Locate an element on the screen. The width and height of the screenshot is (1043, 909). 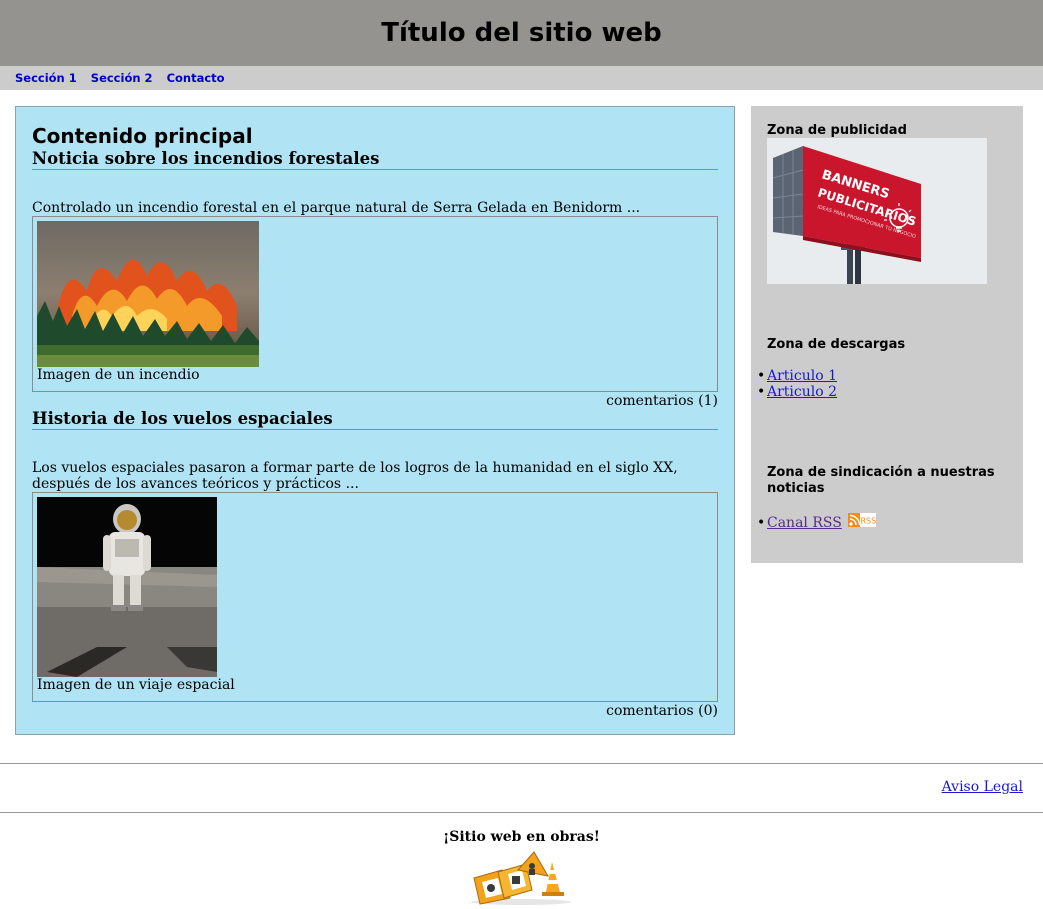
syndication-list: Canal RSS RSS is located at coordinates (814, 522).